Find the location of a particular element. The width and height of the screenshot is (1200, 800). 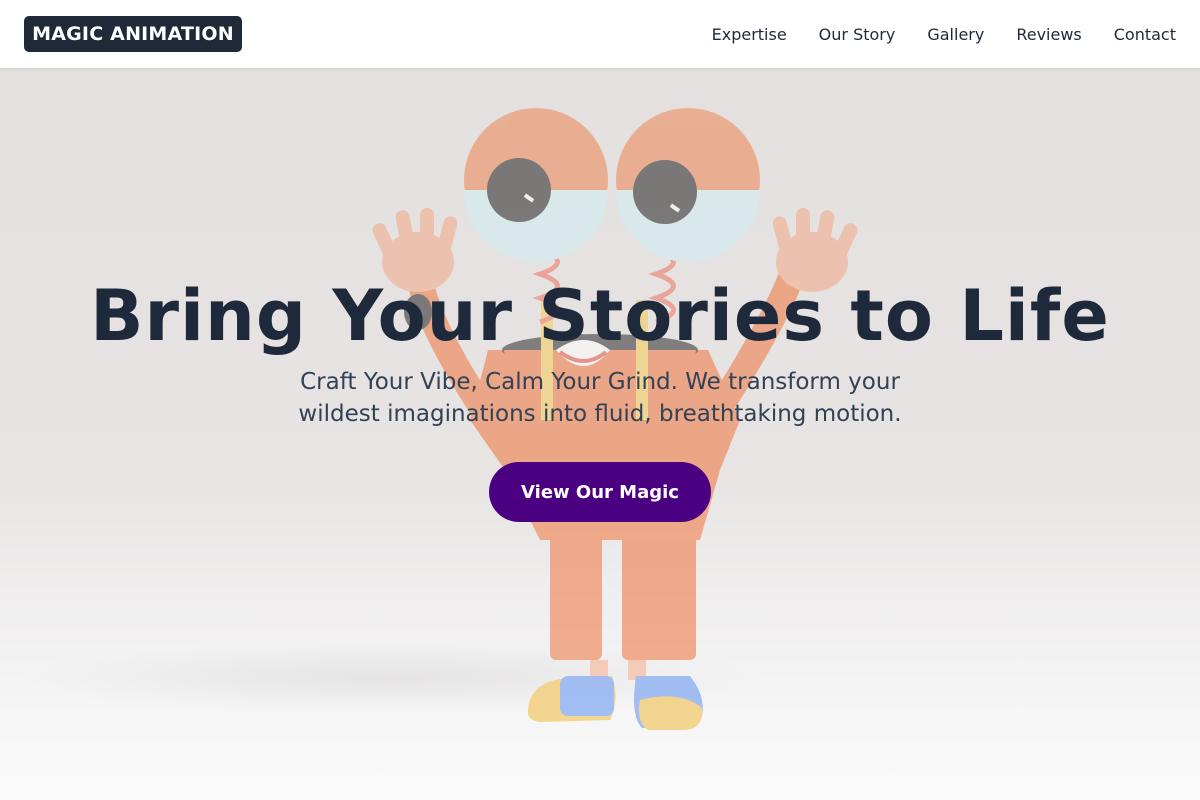

nav-link-reviews: Reviews is located at coordinates (1048, 34).